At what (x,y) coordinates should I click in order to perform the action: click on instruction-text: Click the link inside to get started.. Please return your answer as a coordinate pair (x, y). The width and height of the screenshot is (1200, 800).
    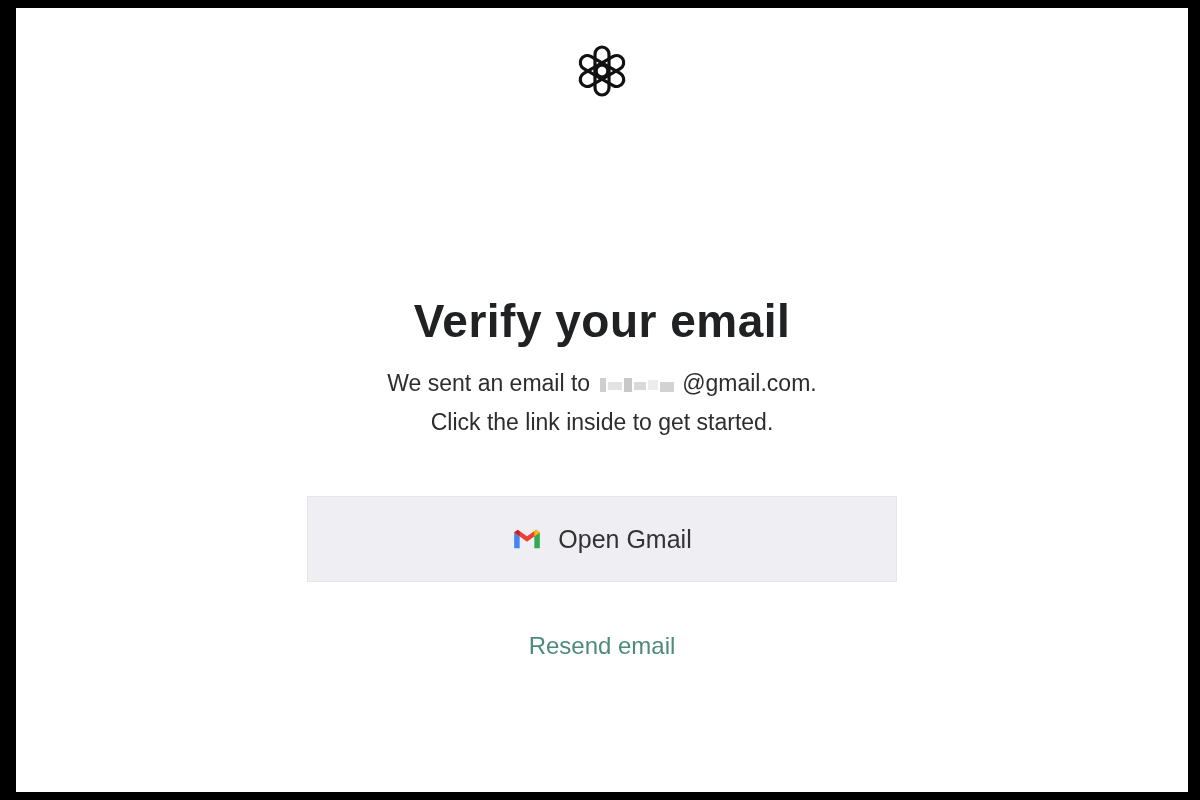
    Looking at the image, I should click on (602, 422).